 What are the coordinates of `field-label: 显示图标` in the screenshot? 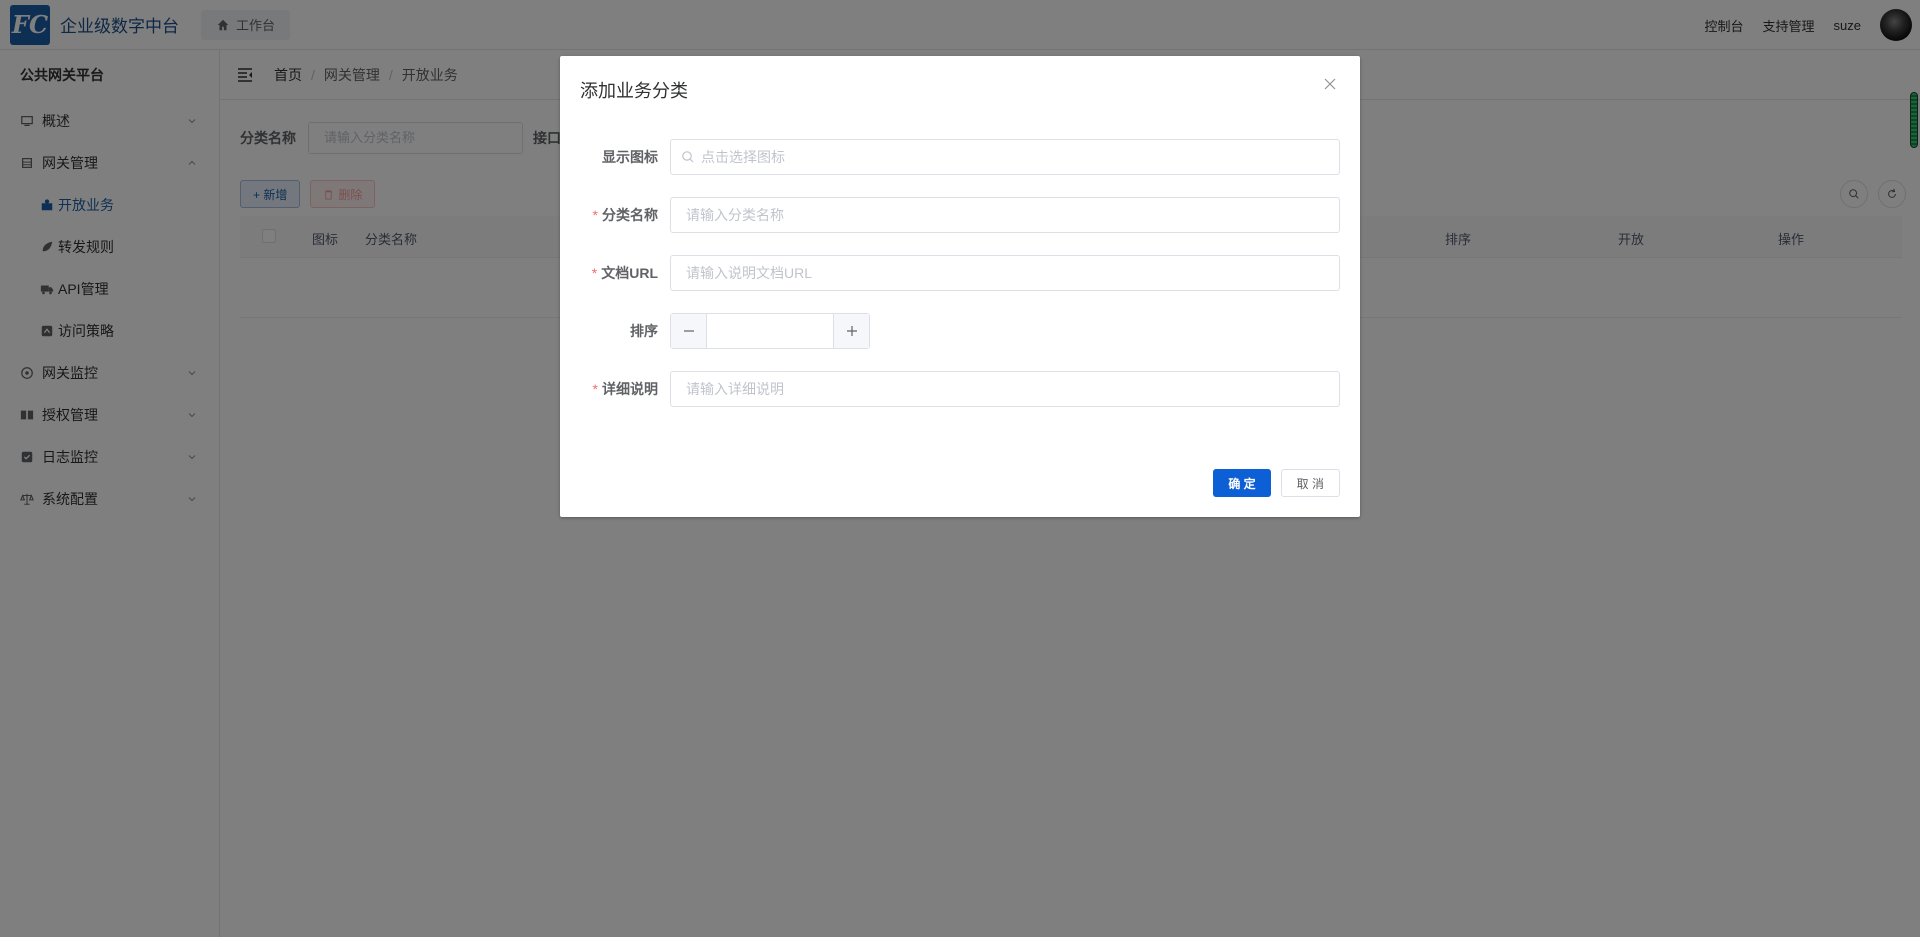 It's located at (630, 157).